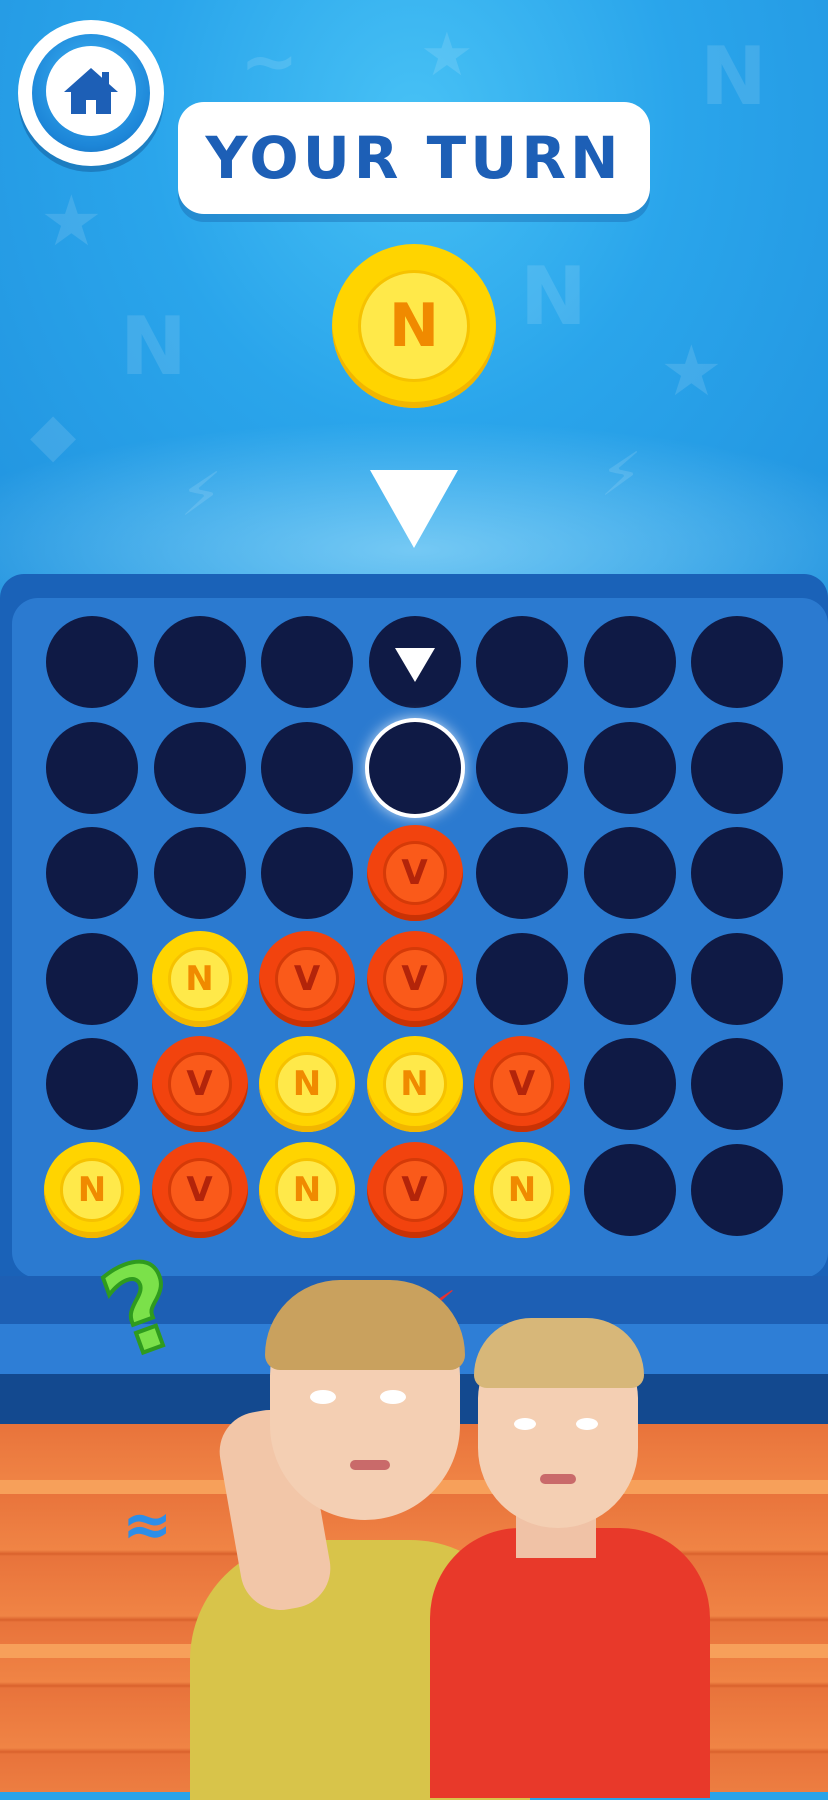 The image size is (828, 1800). What do you see at coordinates (414, 665) in the screenshot?
I see `column-arrow-icon` at bounding box center [414, 665].